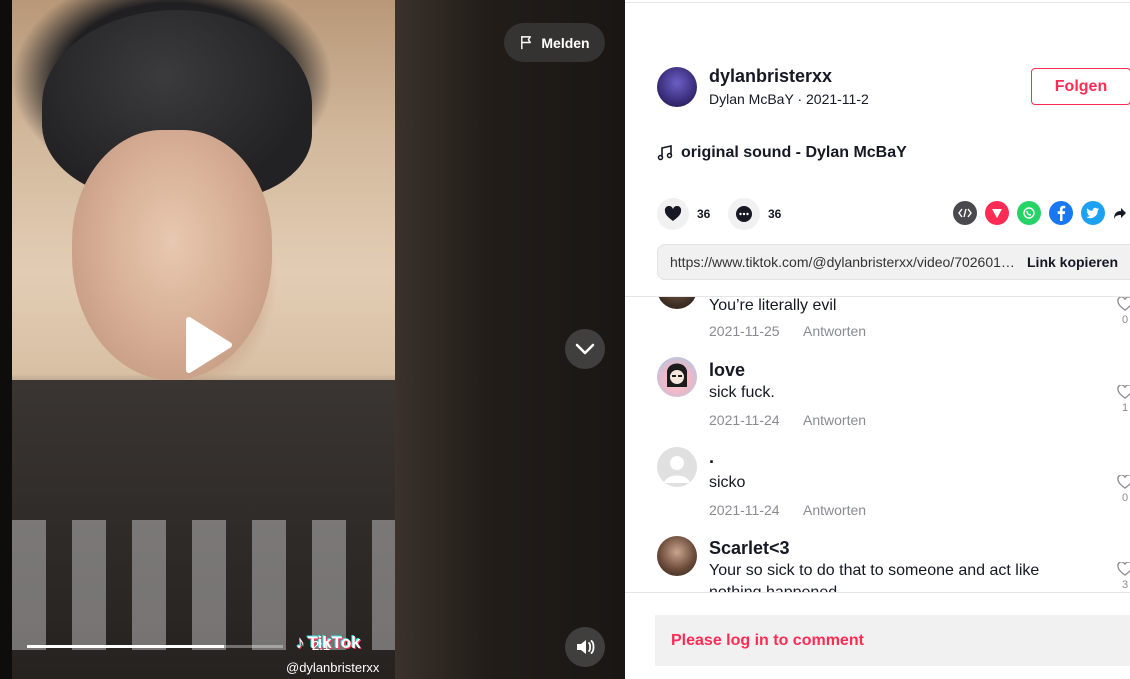  I want to click on comment-like-count: 1, so click(1125, 408).